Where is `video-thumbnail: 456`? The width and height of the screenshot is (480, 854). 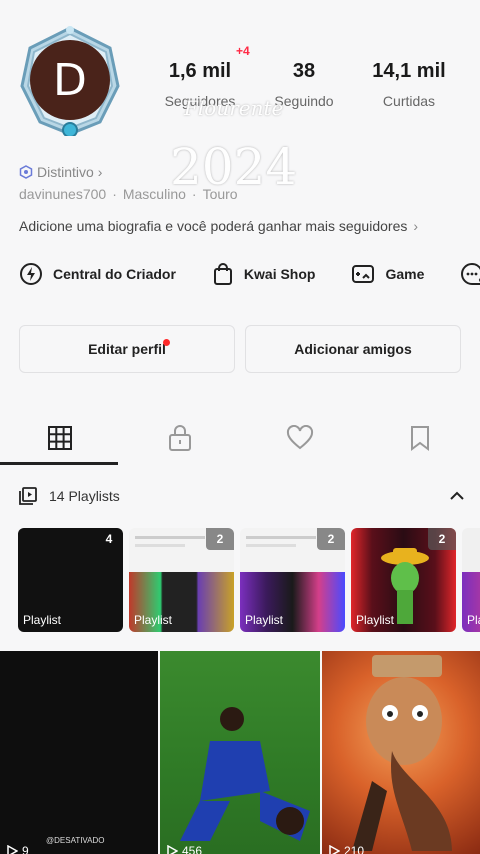 video-thumbnail: 456 is located at coordinates (240, 752).